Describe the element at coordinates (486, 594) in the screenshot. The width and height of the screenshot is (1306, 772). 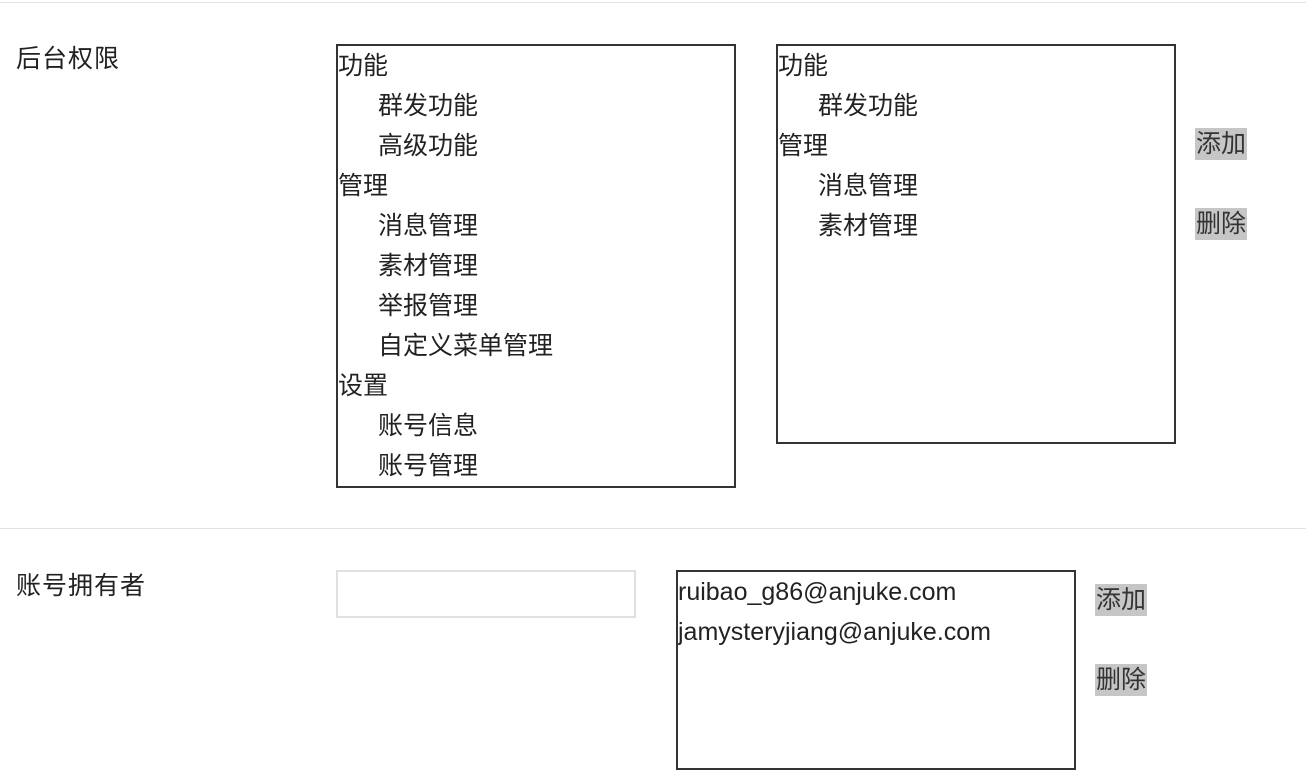
I see `owner-email-input` at that location.